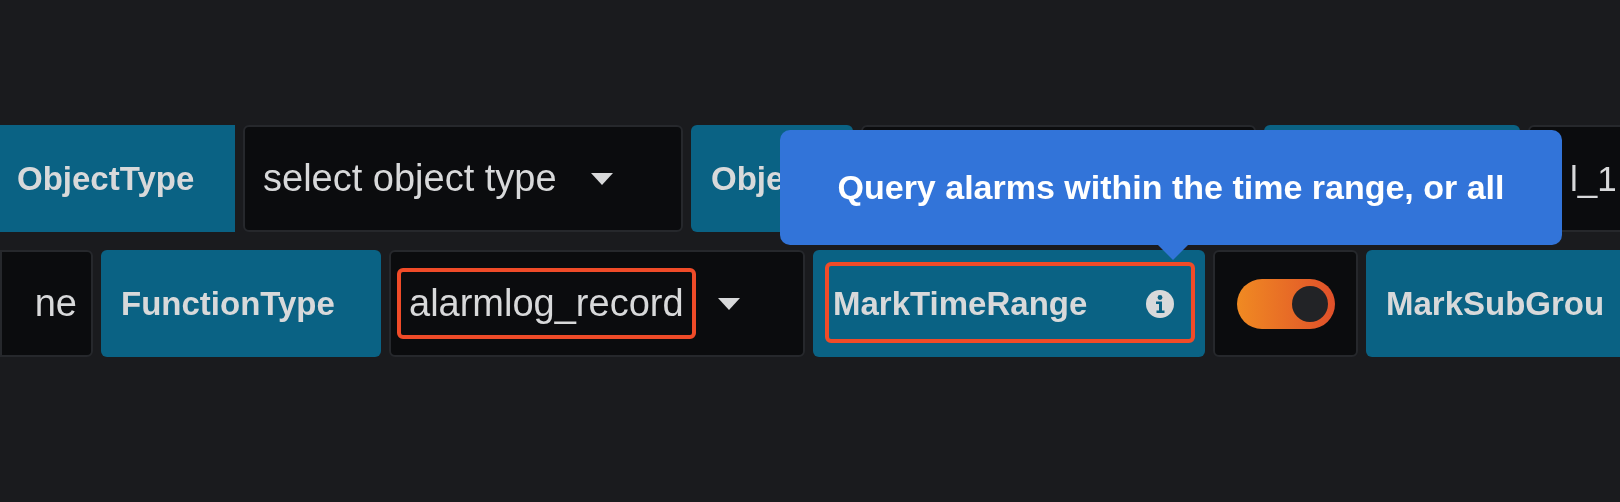  I want to click on tooltip: Query alarms within the time range, or all, so click(1171, 187).